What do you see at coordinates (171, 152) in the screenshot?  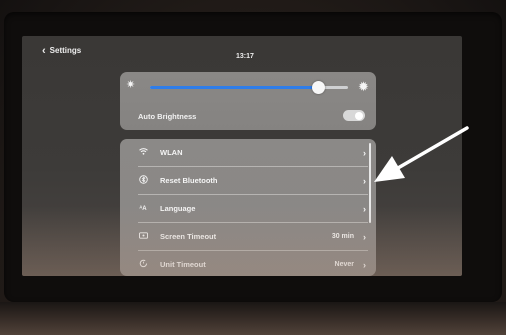 I see `settings-item-label: WLAN` at bounding box center [171, 152].